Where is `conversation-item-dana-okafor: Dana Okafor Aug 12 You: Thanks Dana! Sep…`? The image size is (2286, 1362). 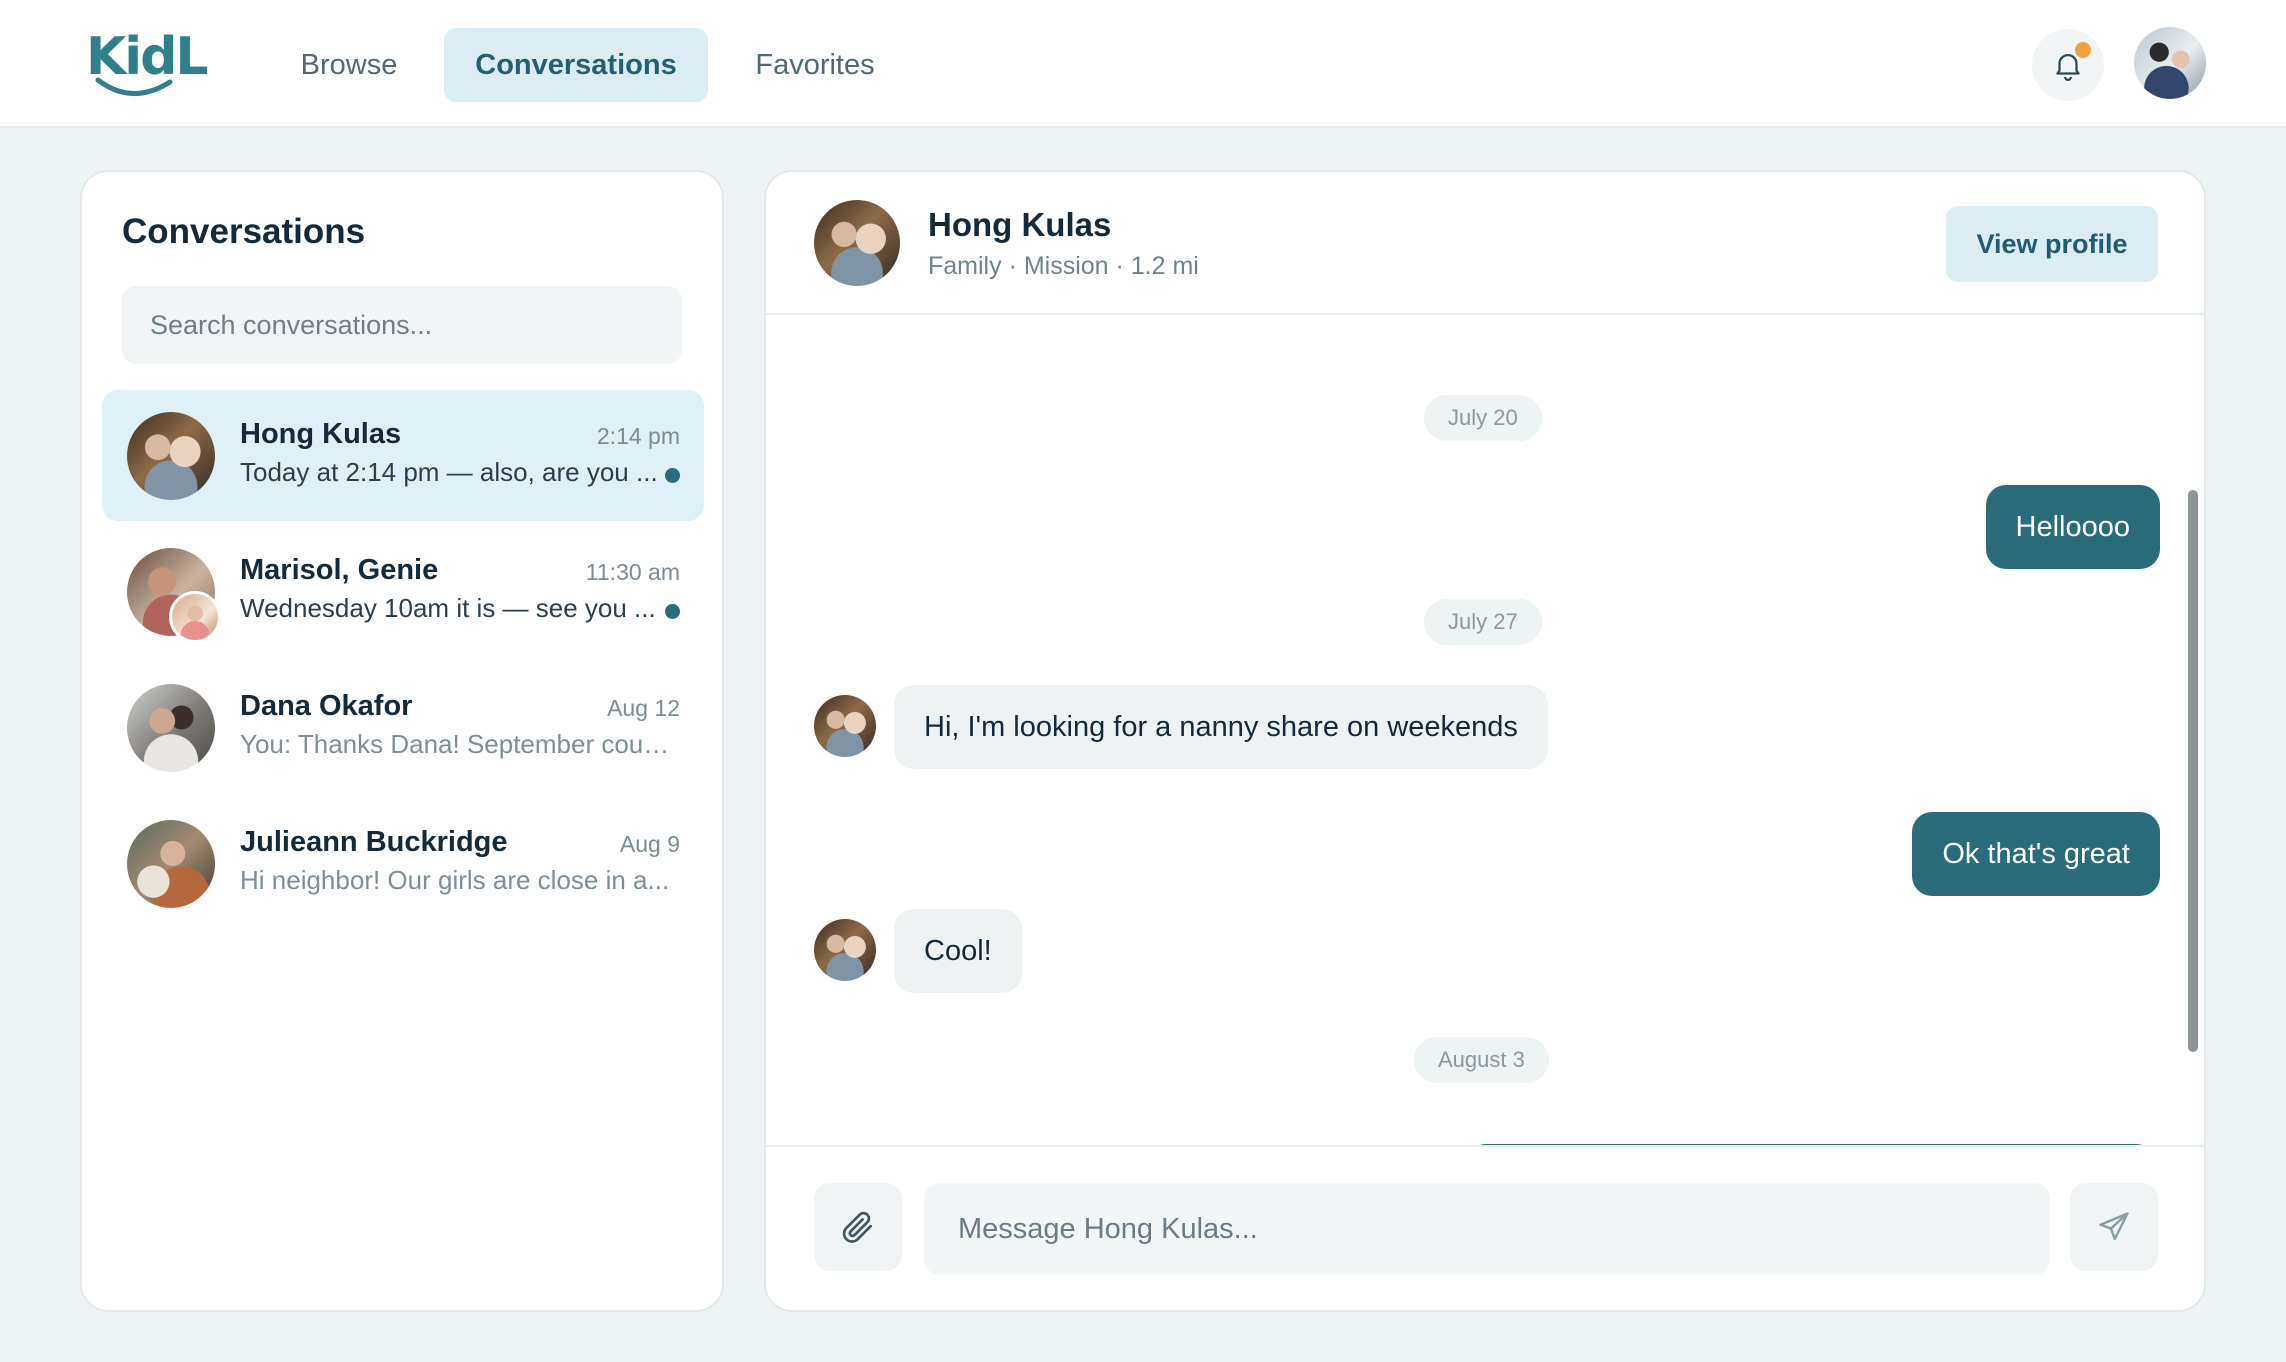 conversation-item-dana-okafor: Dana Okafor Aug 12 You: Thanks Dana! Sep… is located at coordinates (403, 727).